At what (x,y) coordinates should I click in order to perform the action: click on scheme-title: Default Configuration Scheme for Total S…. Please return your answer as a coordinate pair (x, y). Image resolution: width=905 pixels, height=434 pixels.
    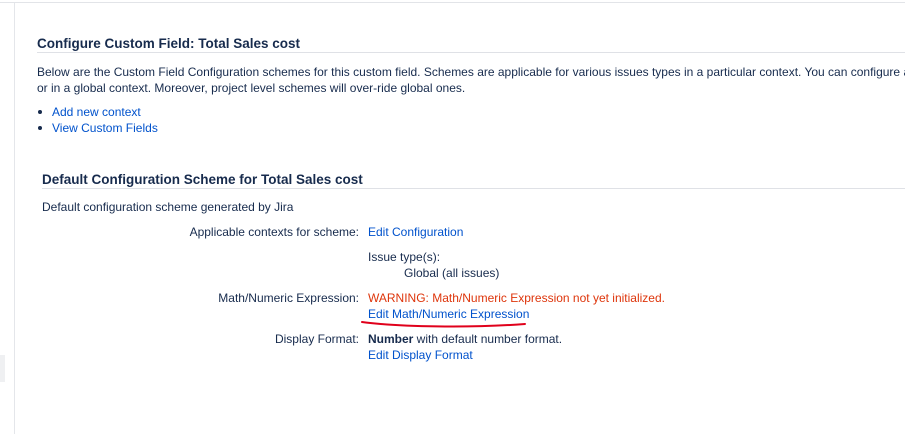
    Looking at the image, I should click on (202, 179).